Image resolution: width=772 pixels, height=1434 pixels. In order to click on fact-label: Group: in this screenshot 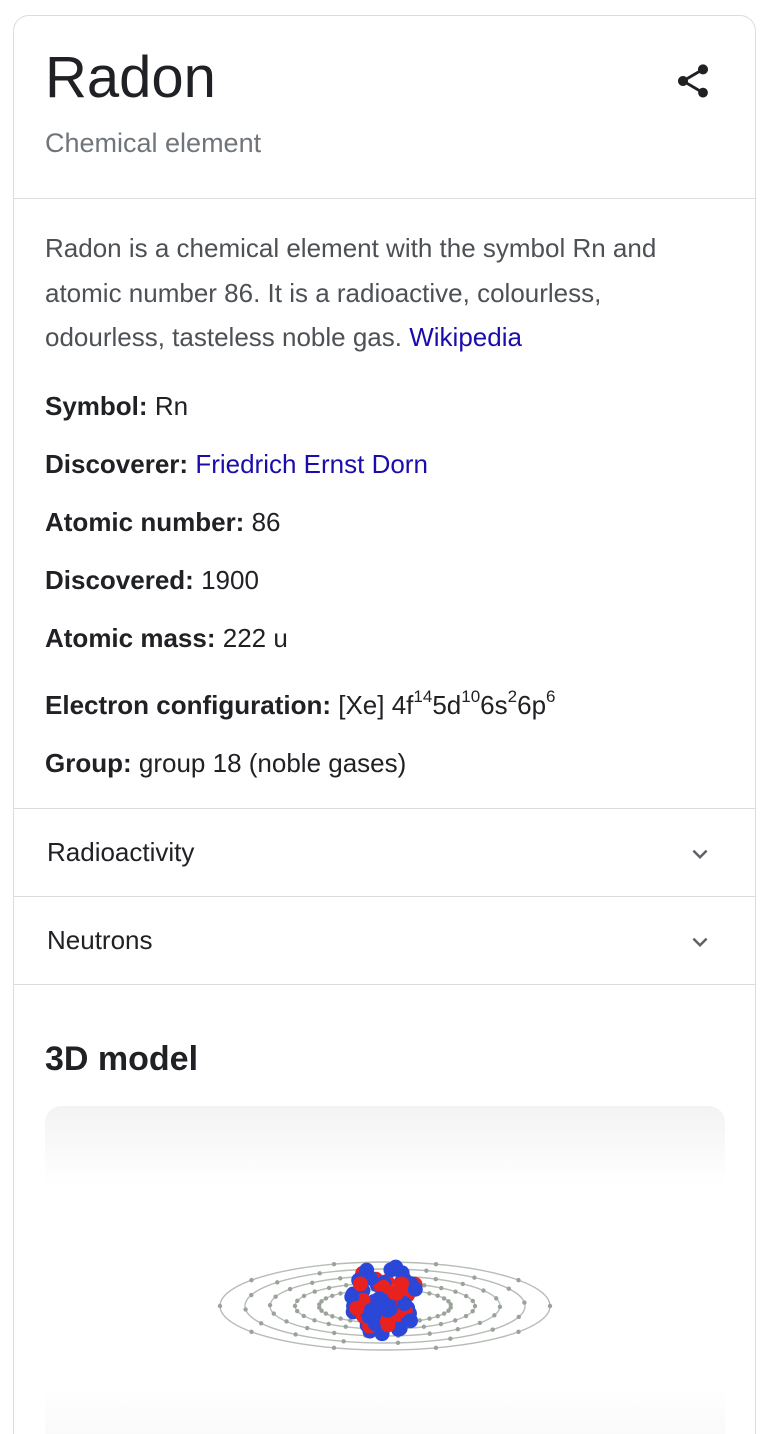, I will do `click(88, 763)`.